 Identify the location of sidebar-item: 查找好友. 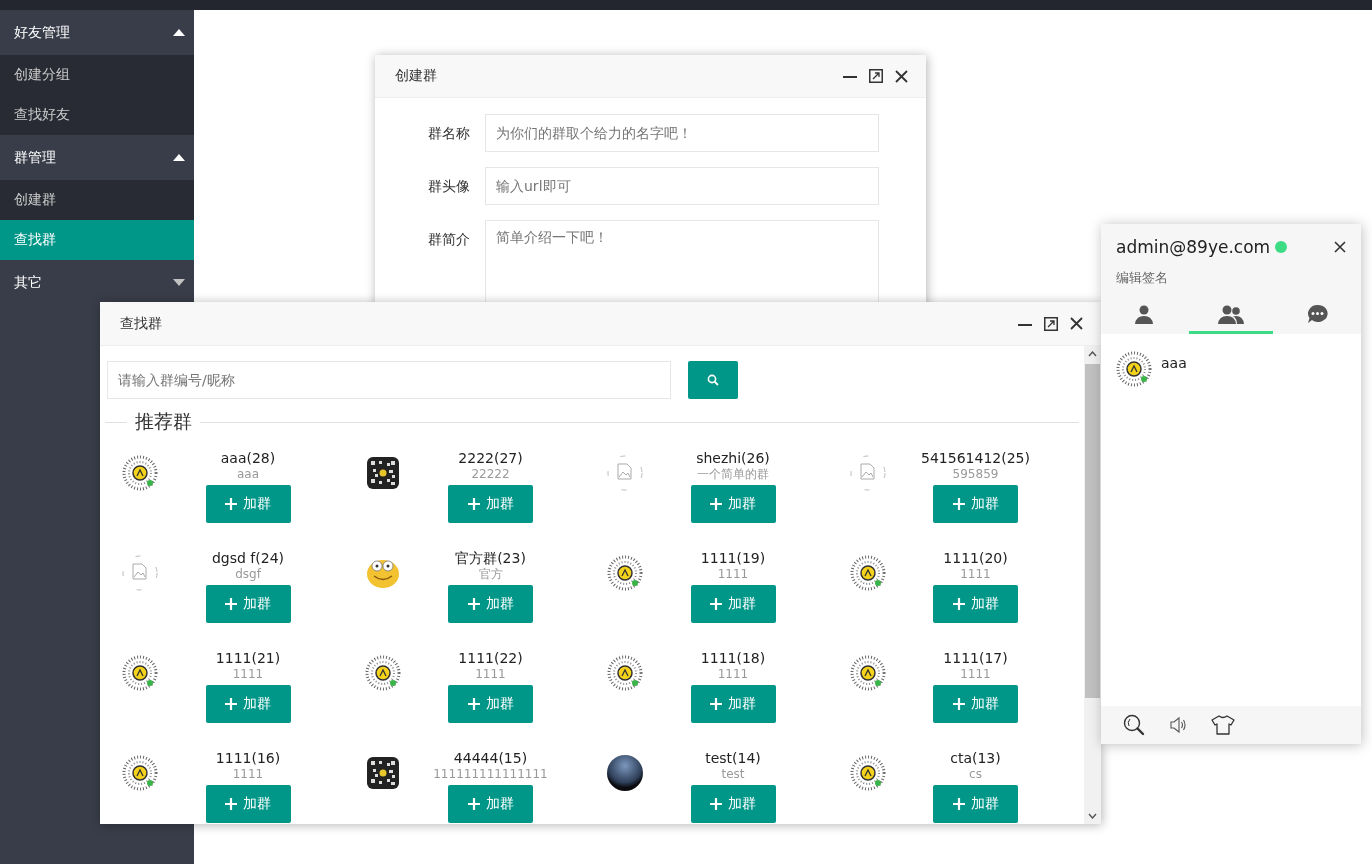
(97, 115).